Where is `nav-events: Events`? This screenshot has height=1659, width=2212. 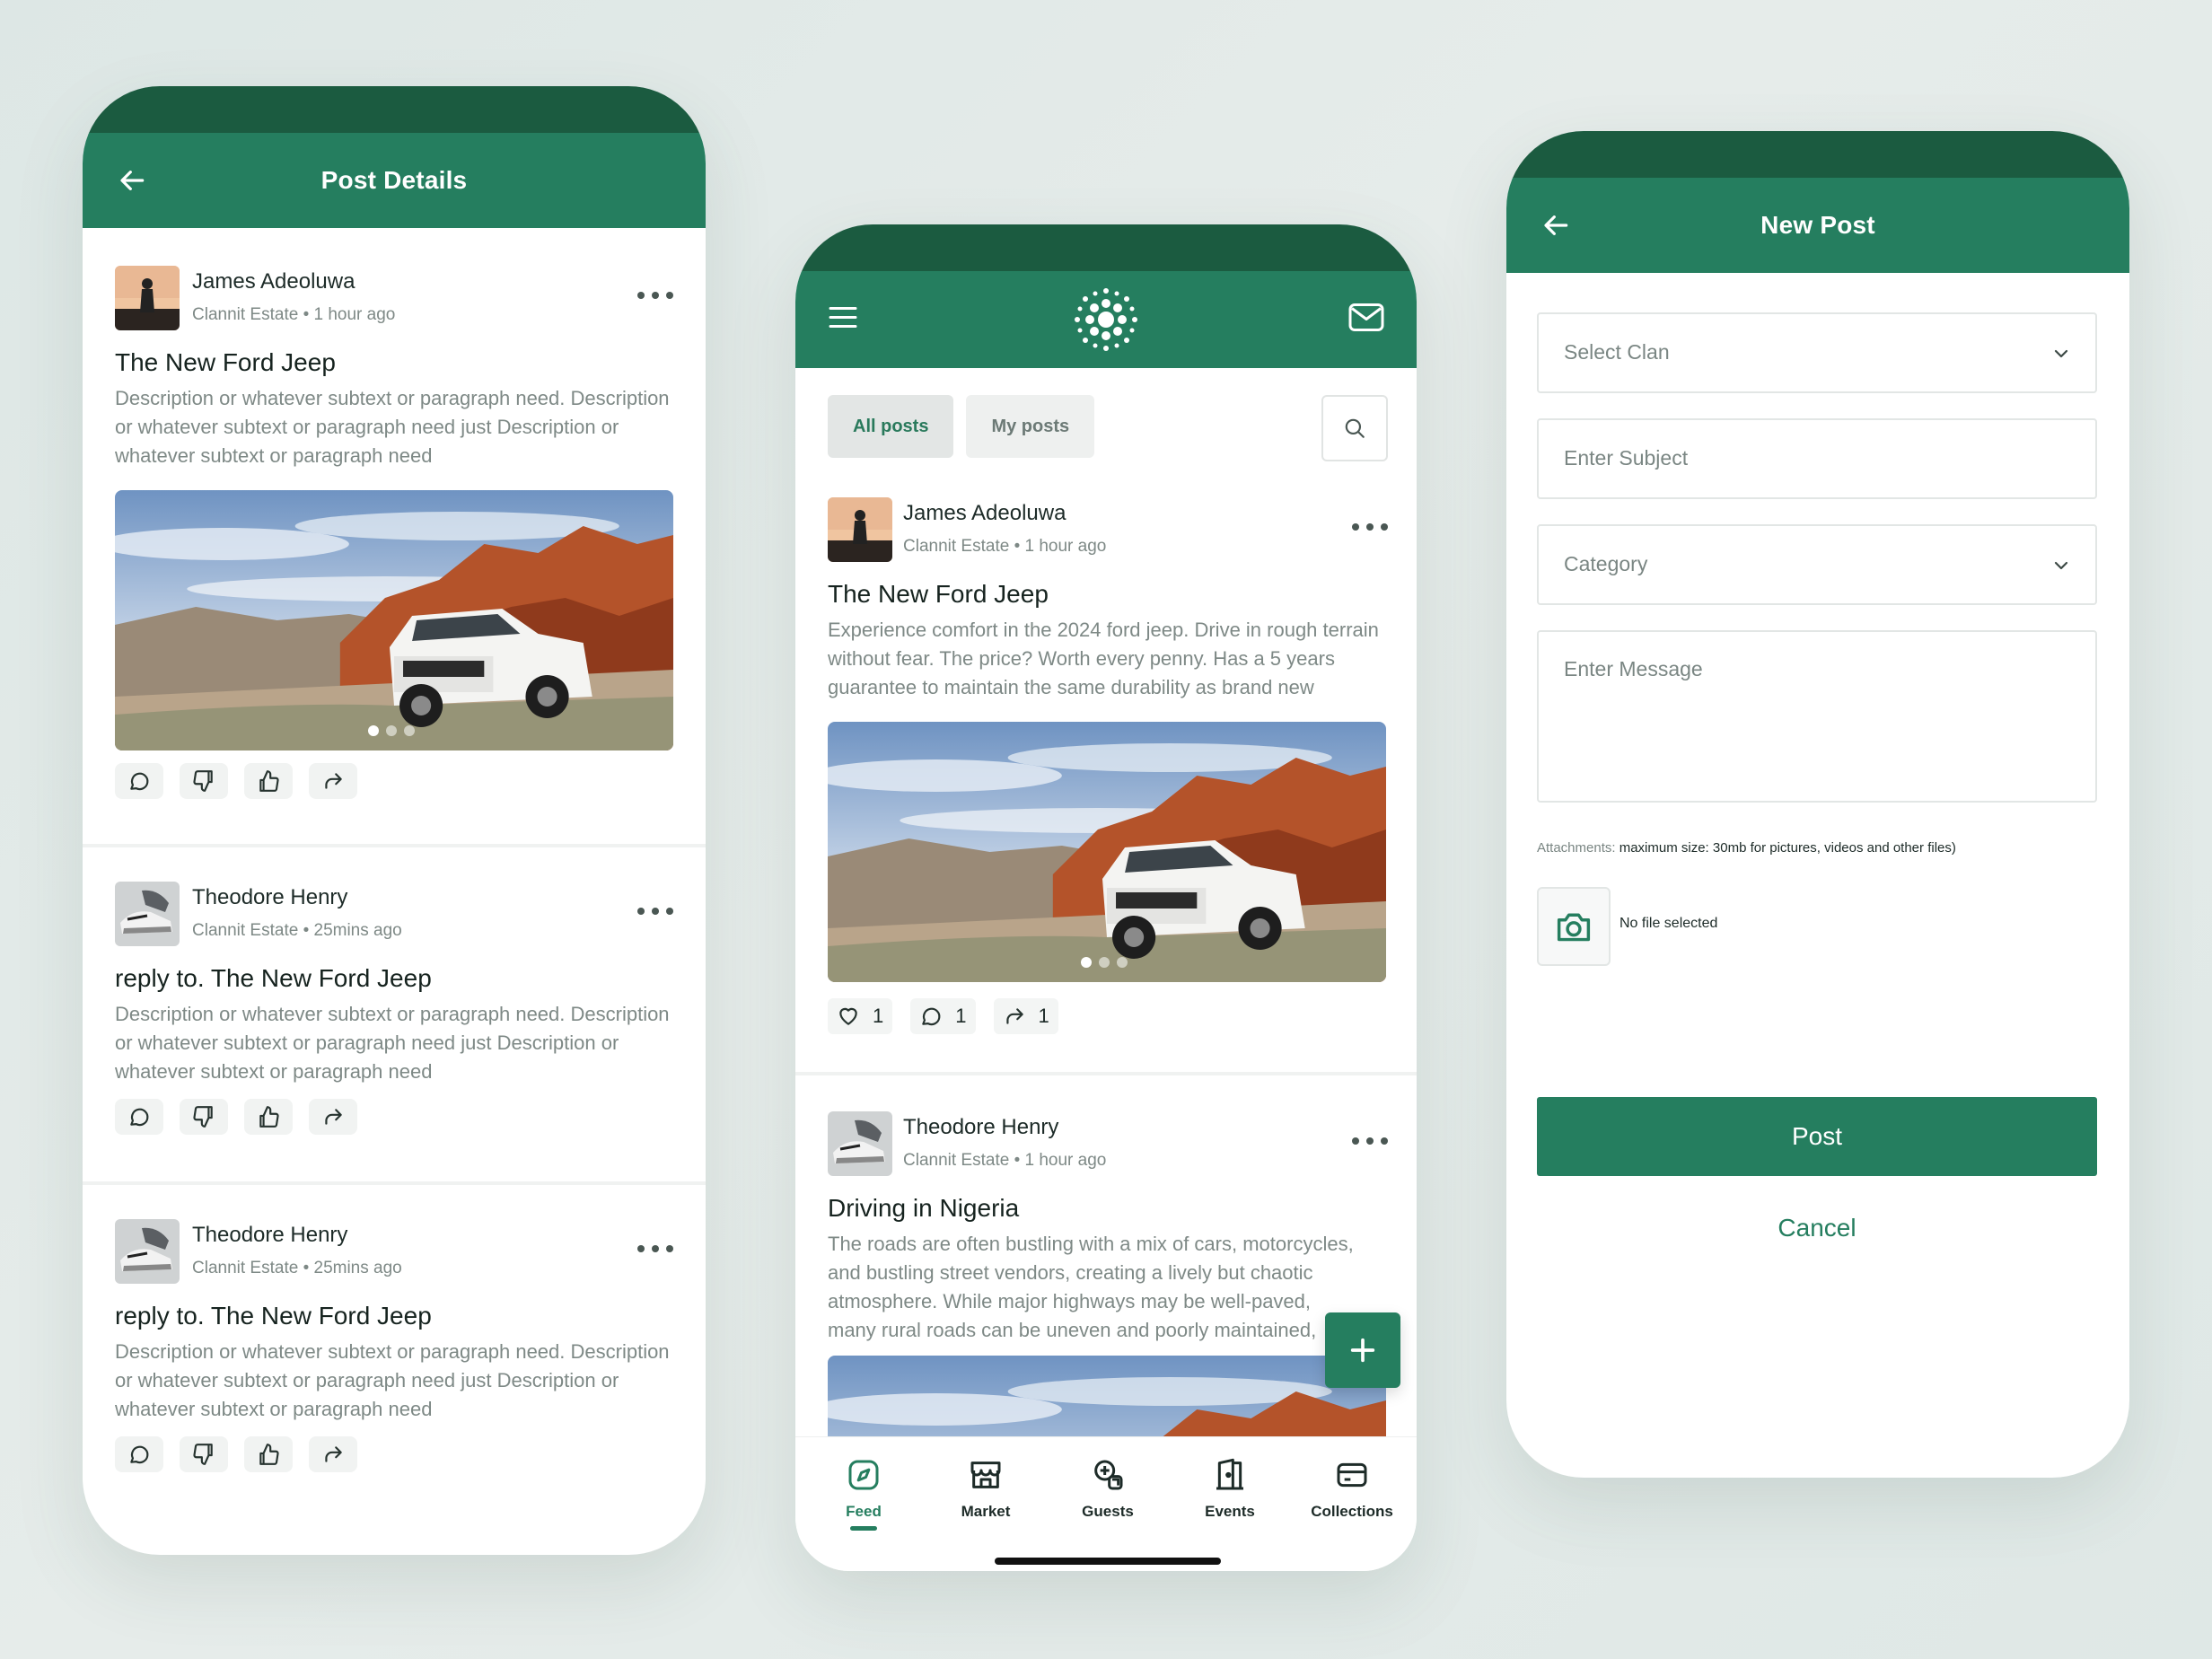
nav-events: Events is located at coordinates (1230, 1489).